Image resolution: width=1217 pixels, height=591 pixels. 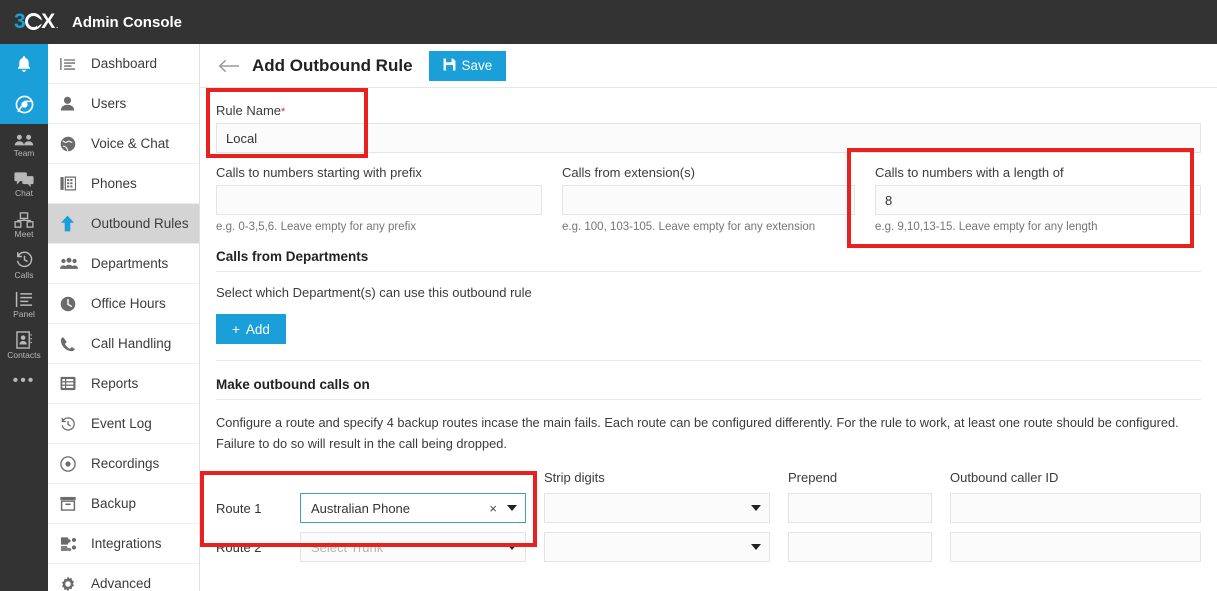 What do you see at coordinates (24, 264) in the screenshot?
I see `rail-item-calls: Calls` at bounding box center [24, 264].